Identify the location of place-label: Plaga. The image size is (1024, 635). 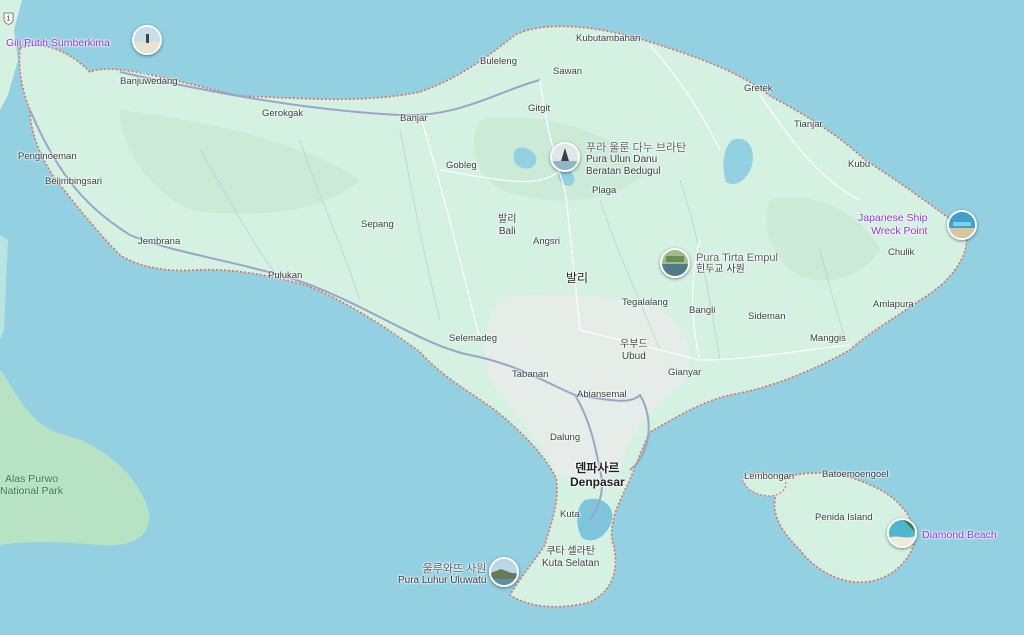
(604, 190).